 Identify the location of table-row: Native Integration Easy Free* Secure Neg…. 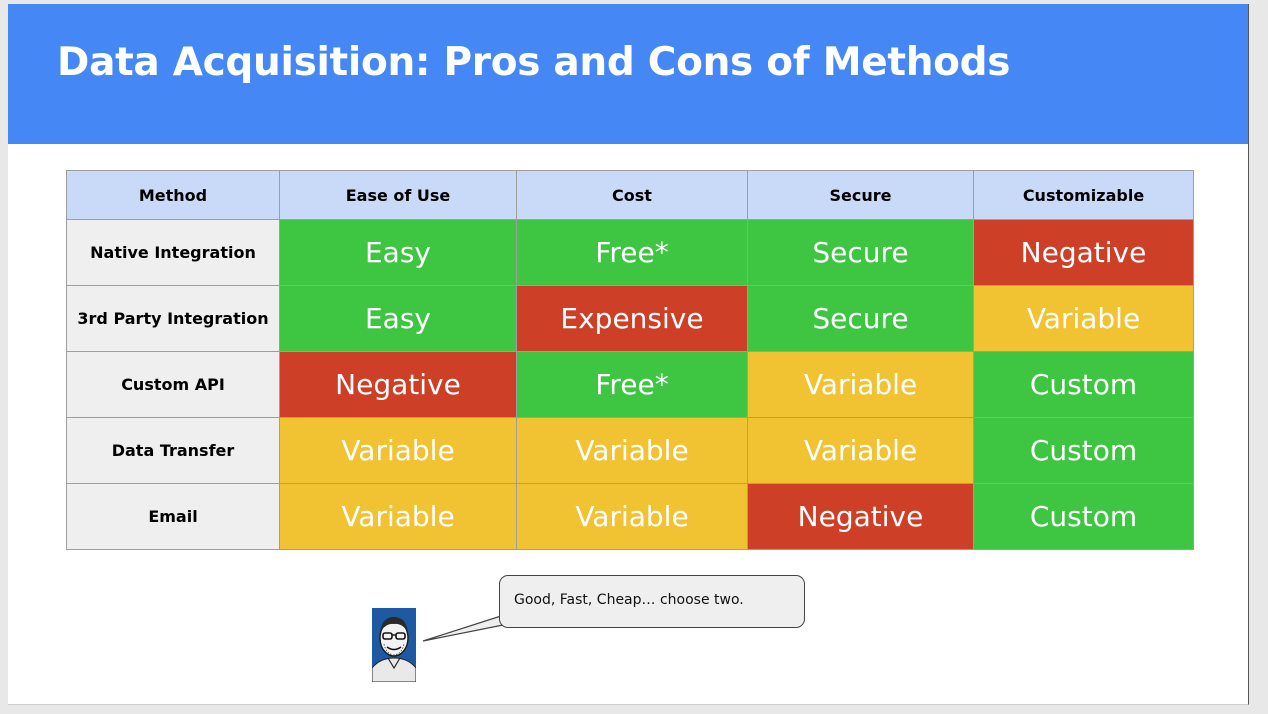
(630, 252).